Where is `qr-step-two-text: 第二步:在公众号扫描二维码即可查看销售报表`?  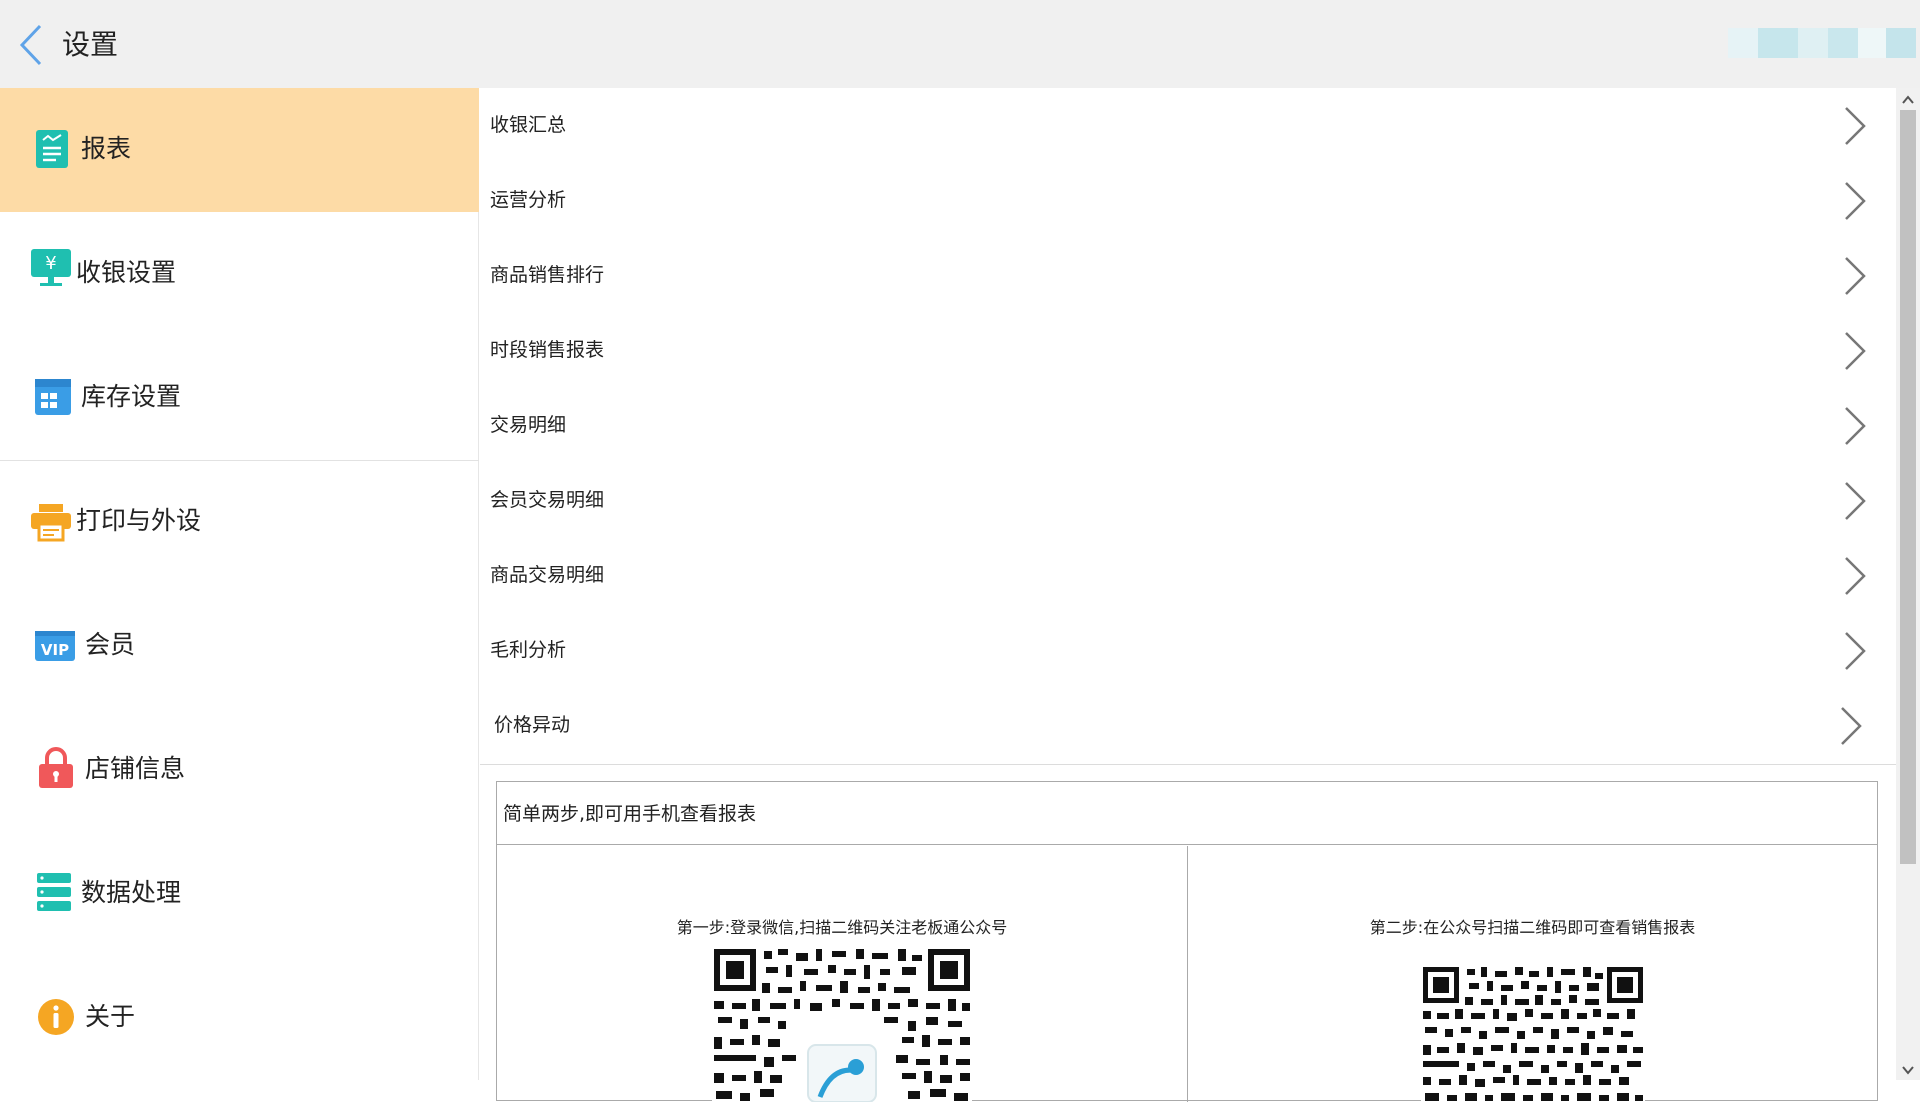
qr-step-two-text: 第二步:在公众号扫描二维码即可查看销售报表 is located at coordinates (1532, 927).